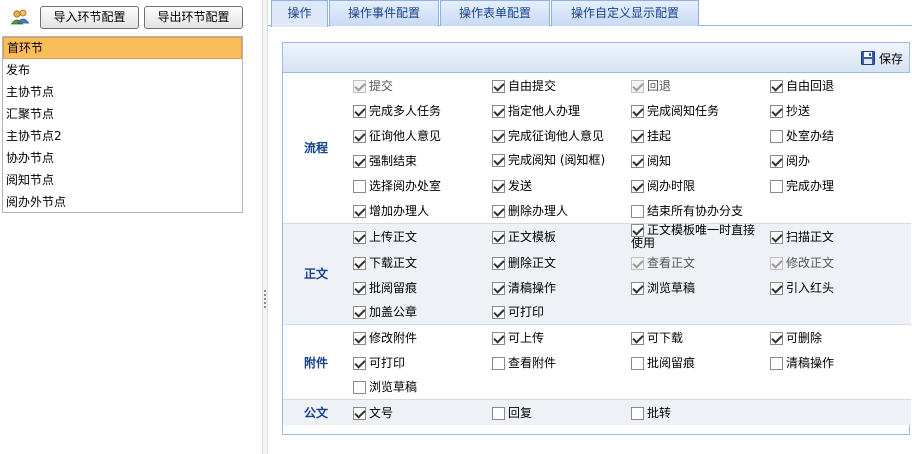  Describe the element at coordinates (557, 262) in the screenshot. I see `permission-option: 删除正文` at that location.